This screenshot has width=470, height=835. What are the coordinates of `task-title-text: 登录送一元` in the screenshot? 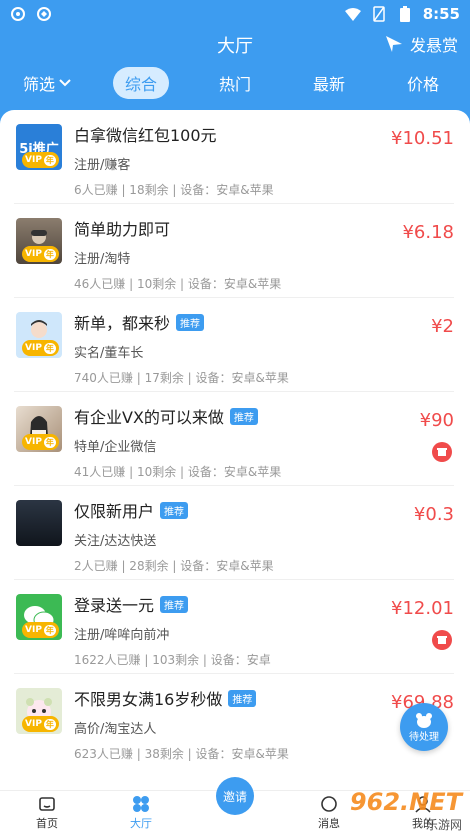 It's located at (114, 605).